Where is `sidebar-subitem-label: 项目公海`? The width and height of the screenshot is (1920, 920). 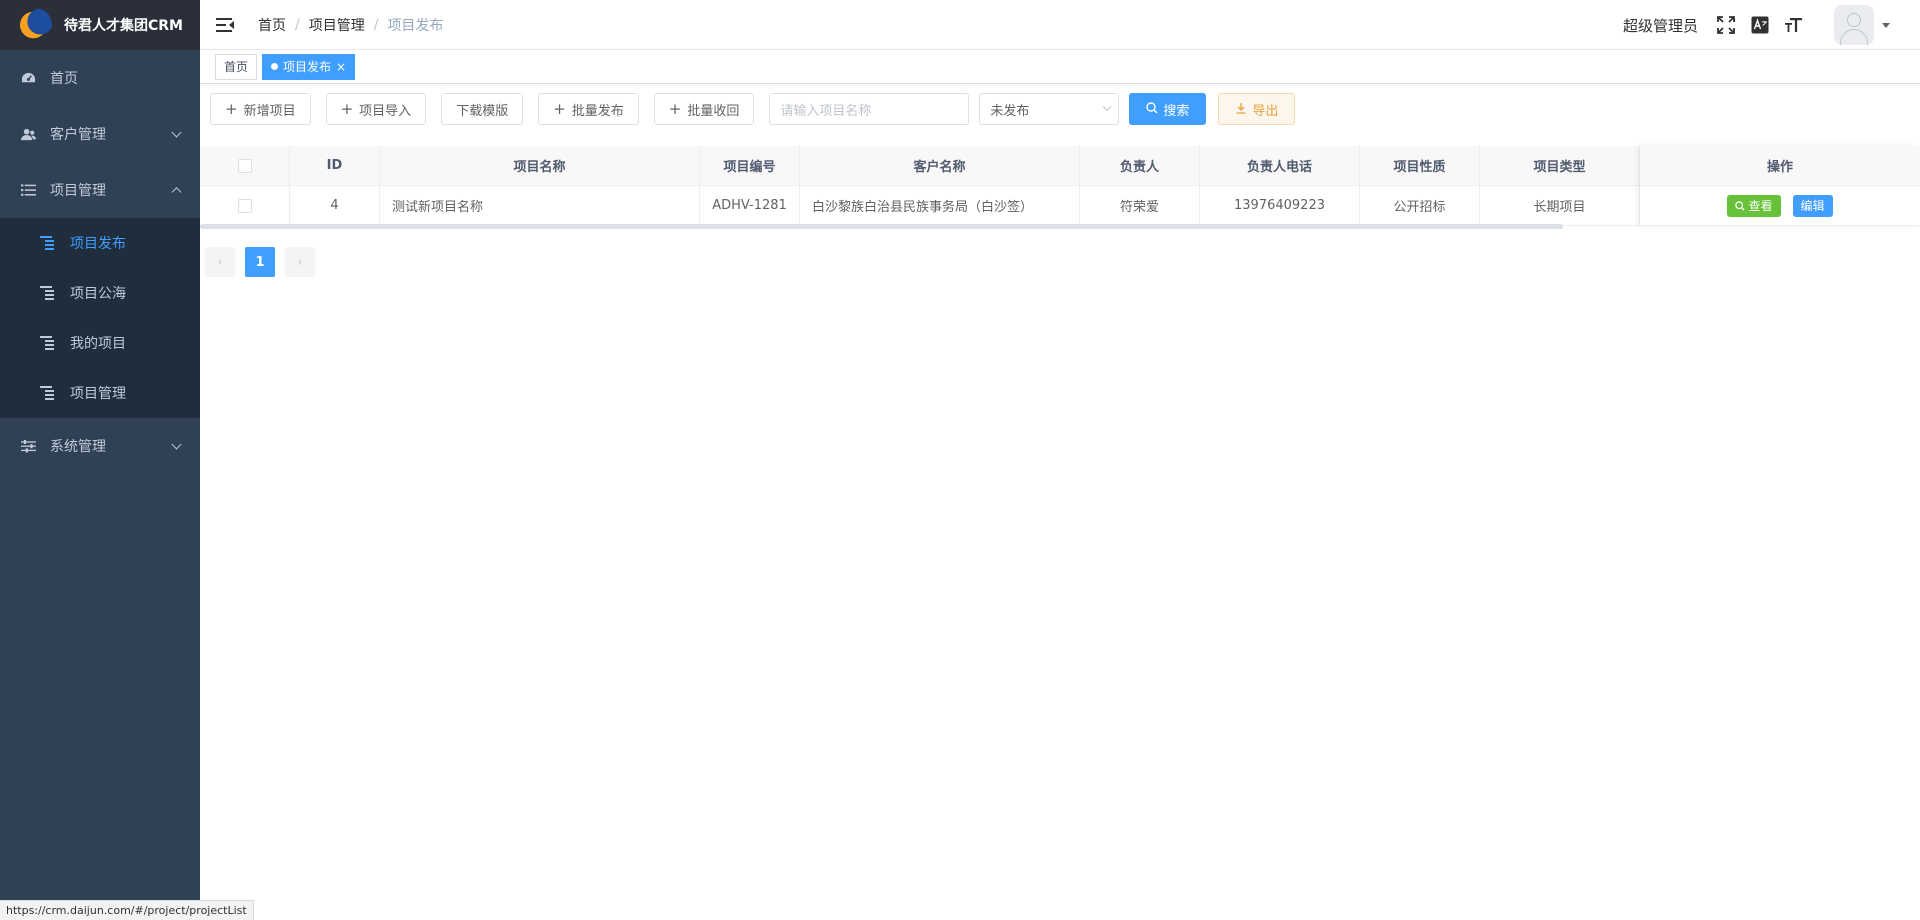 sidebar-subitem-label: 项目公海 is located at coordinates (98, 294).